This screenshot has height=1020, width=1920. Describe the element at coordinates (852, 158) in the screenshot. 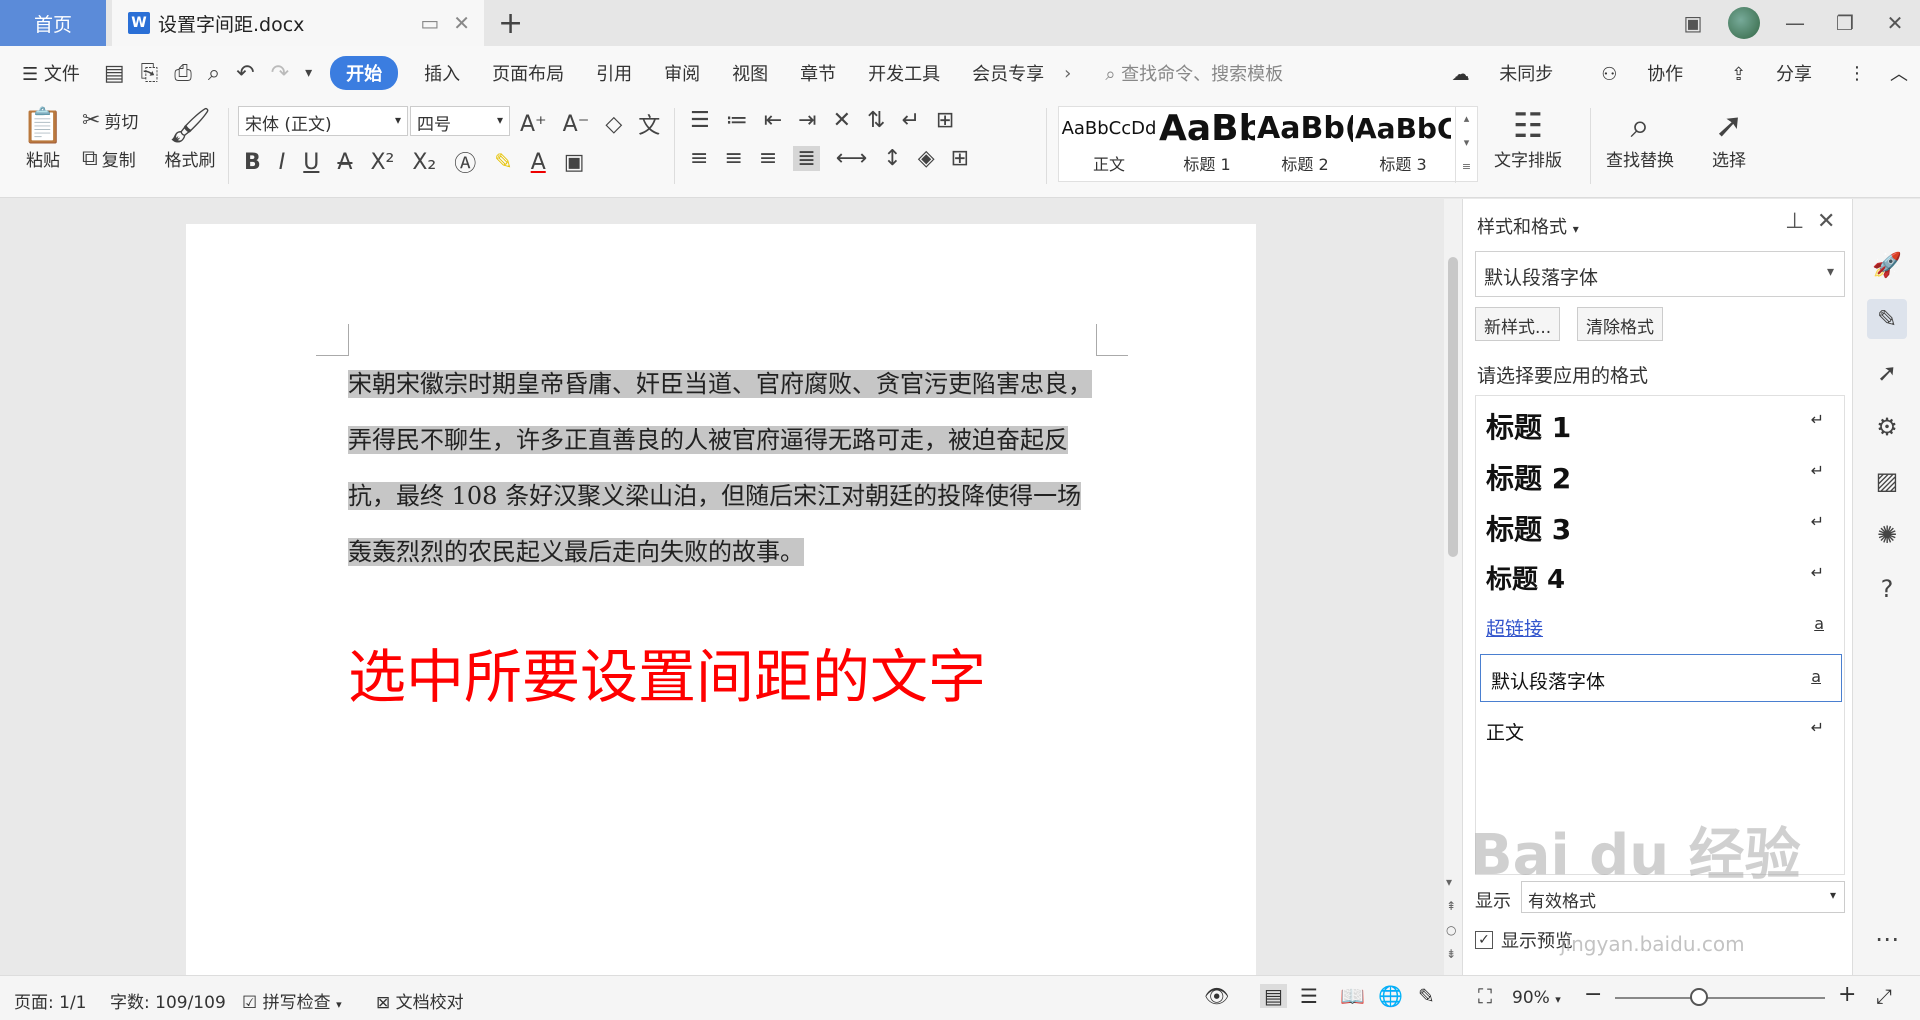

I see `distribute-icon: ⟷` at that location.